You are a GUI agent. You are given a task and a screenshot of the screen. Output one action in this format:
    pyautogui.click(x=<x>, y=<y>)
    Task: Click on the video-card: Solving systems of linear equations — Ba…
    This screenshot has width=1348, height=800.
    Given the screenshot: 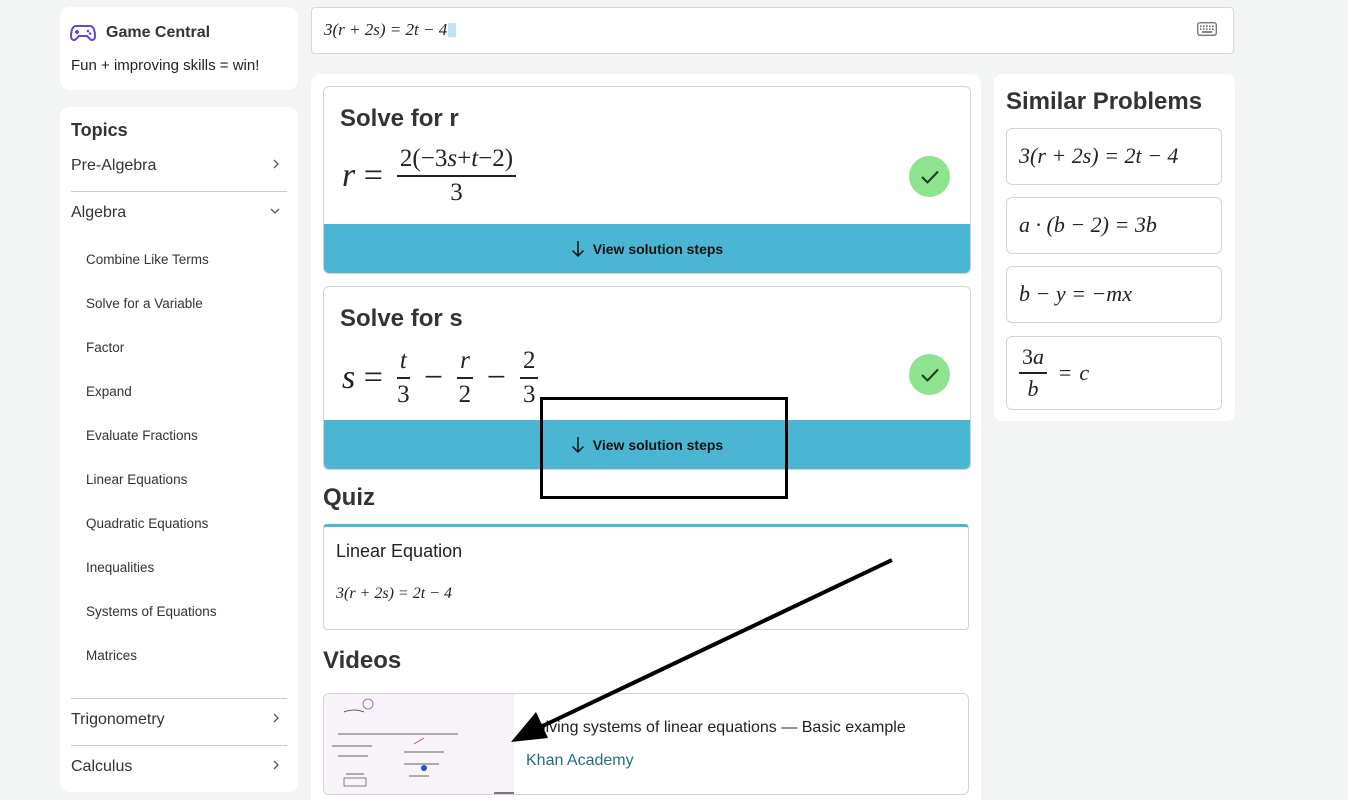 What is the action you would take?
    pyautogui.click(x=646, y=744)
    